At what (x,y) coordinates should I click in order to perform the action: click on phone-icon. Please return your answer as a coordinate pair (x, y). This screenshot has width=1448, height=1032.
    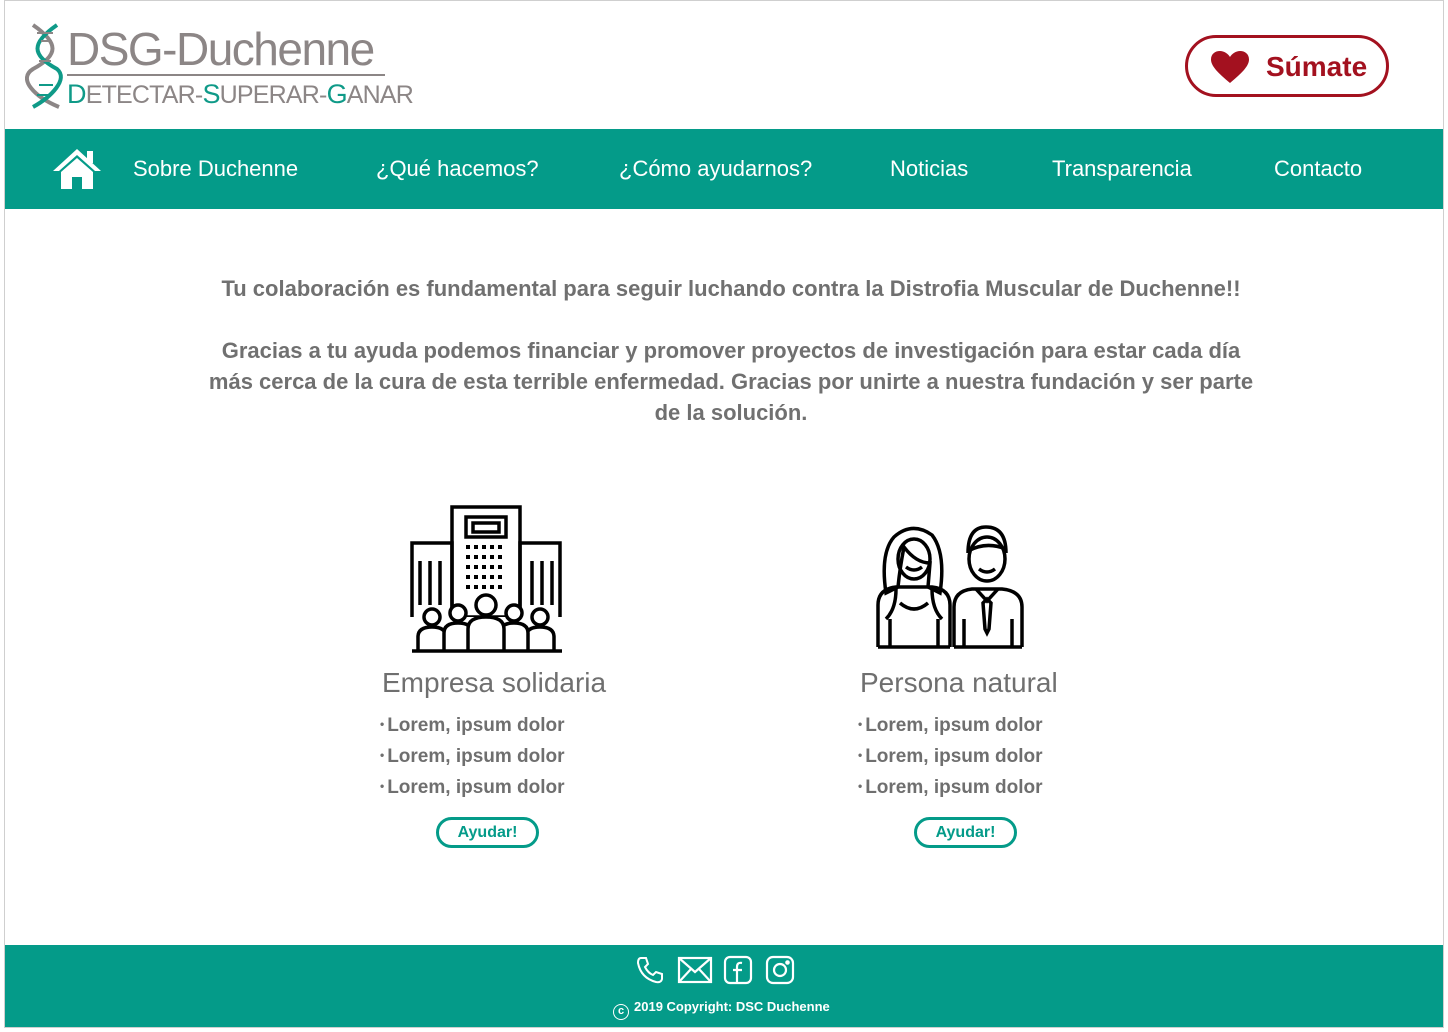
    Looking at the image, I should click on (650, 970).